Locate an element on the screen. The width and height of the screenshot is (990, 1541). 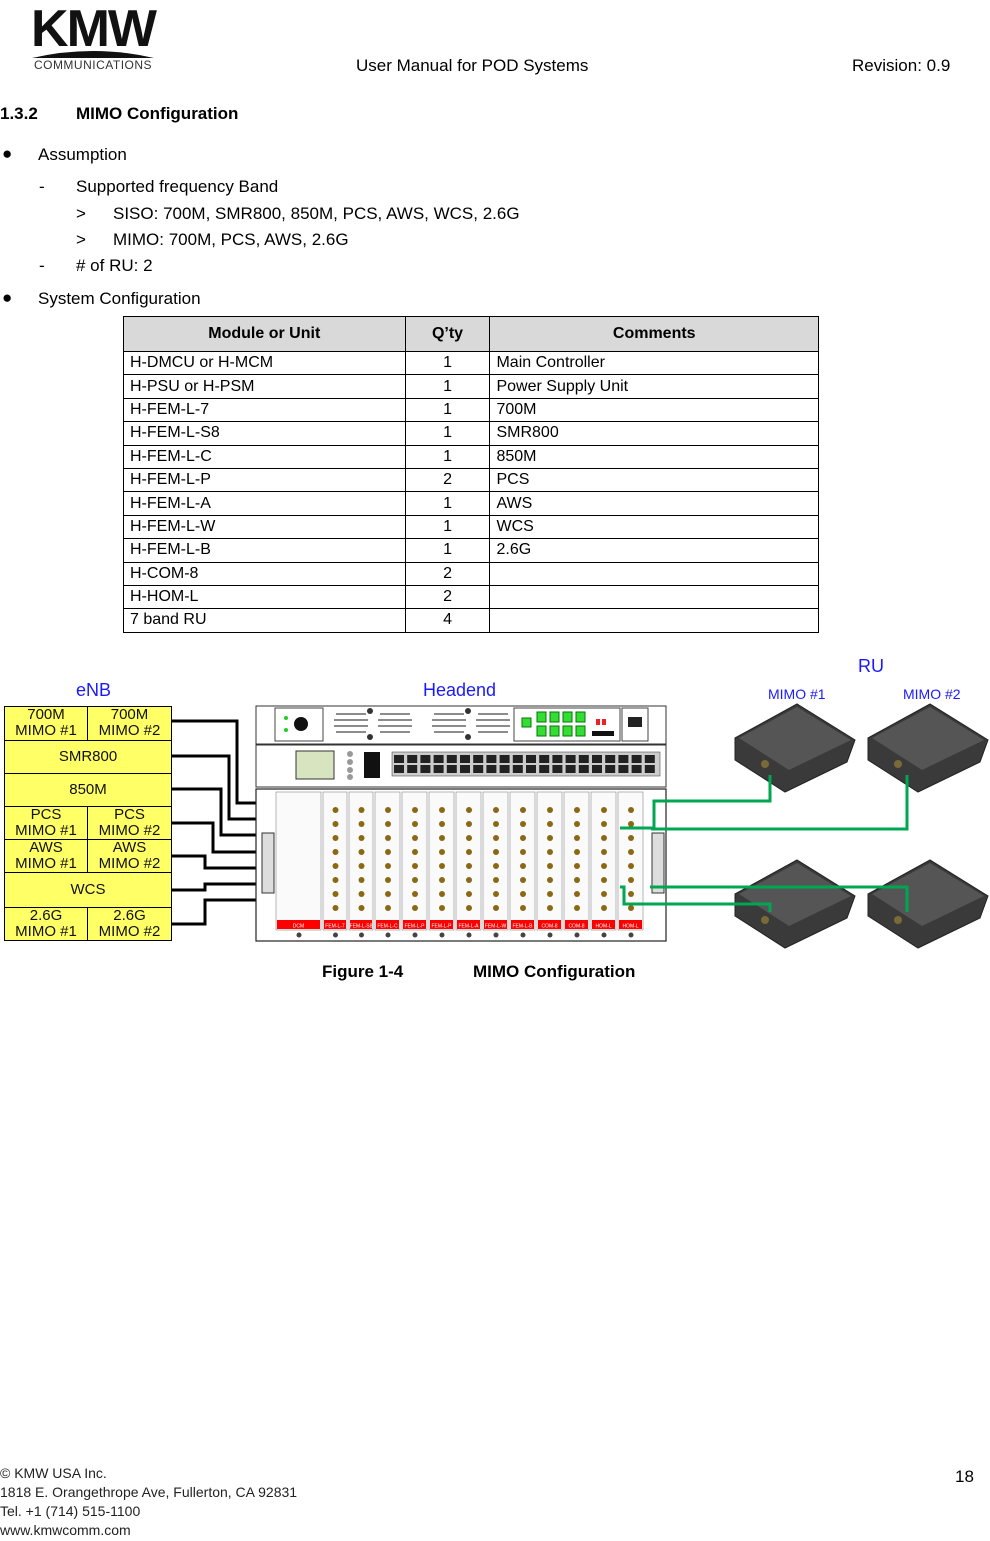
table-row: H-FEM-L-W 1 WCS is located at coordinates (471, 527).